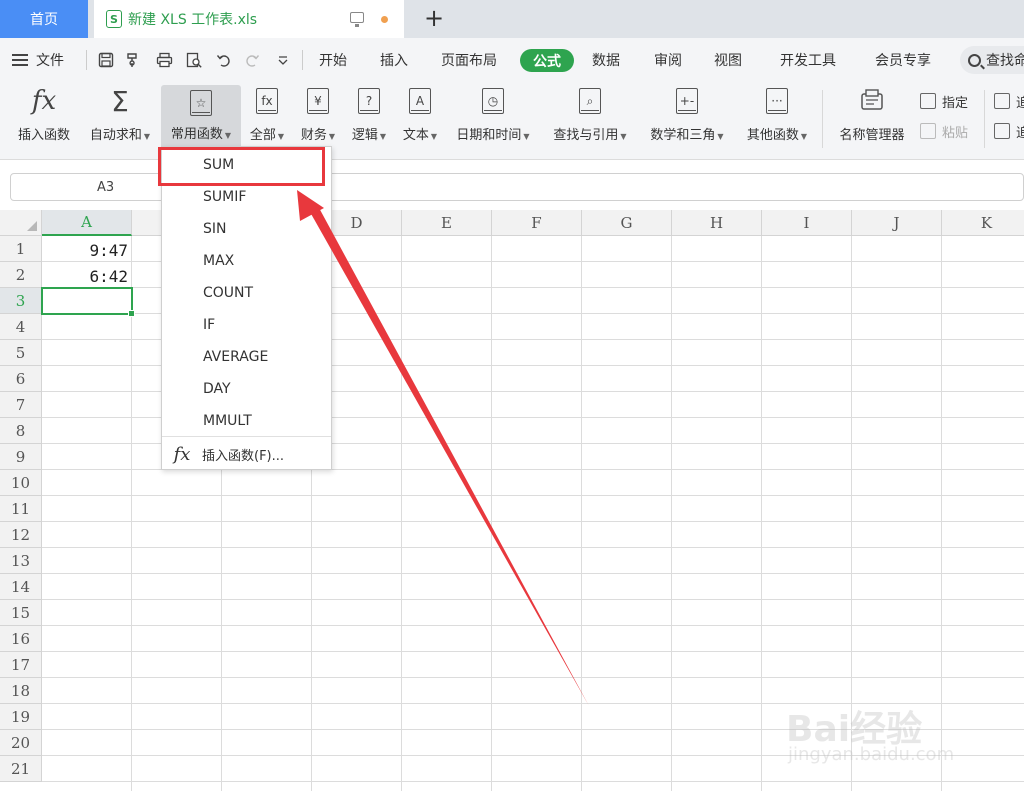  What do you see at coordinates (434, 18) in the screenshot?
I see `new-tab-button: +` at bounding box center [434, 18].